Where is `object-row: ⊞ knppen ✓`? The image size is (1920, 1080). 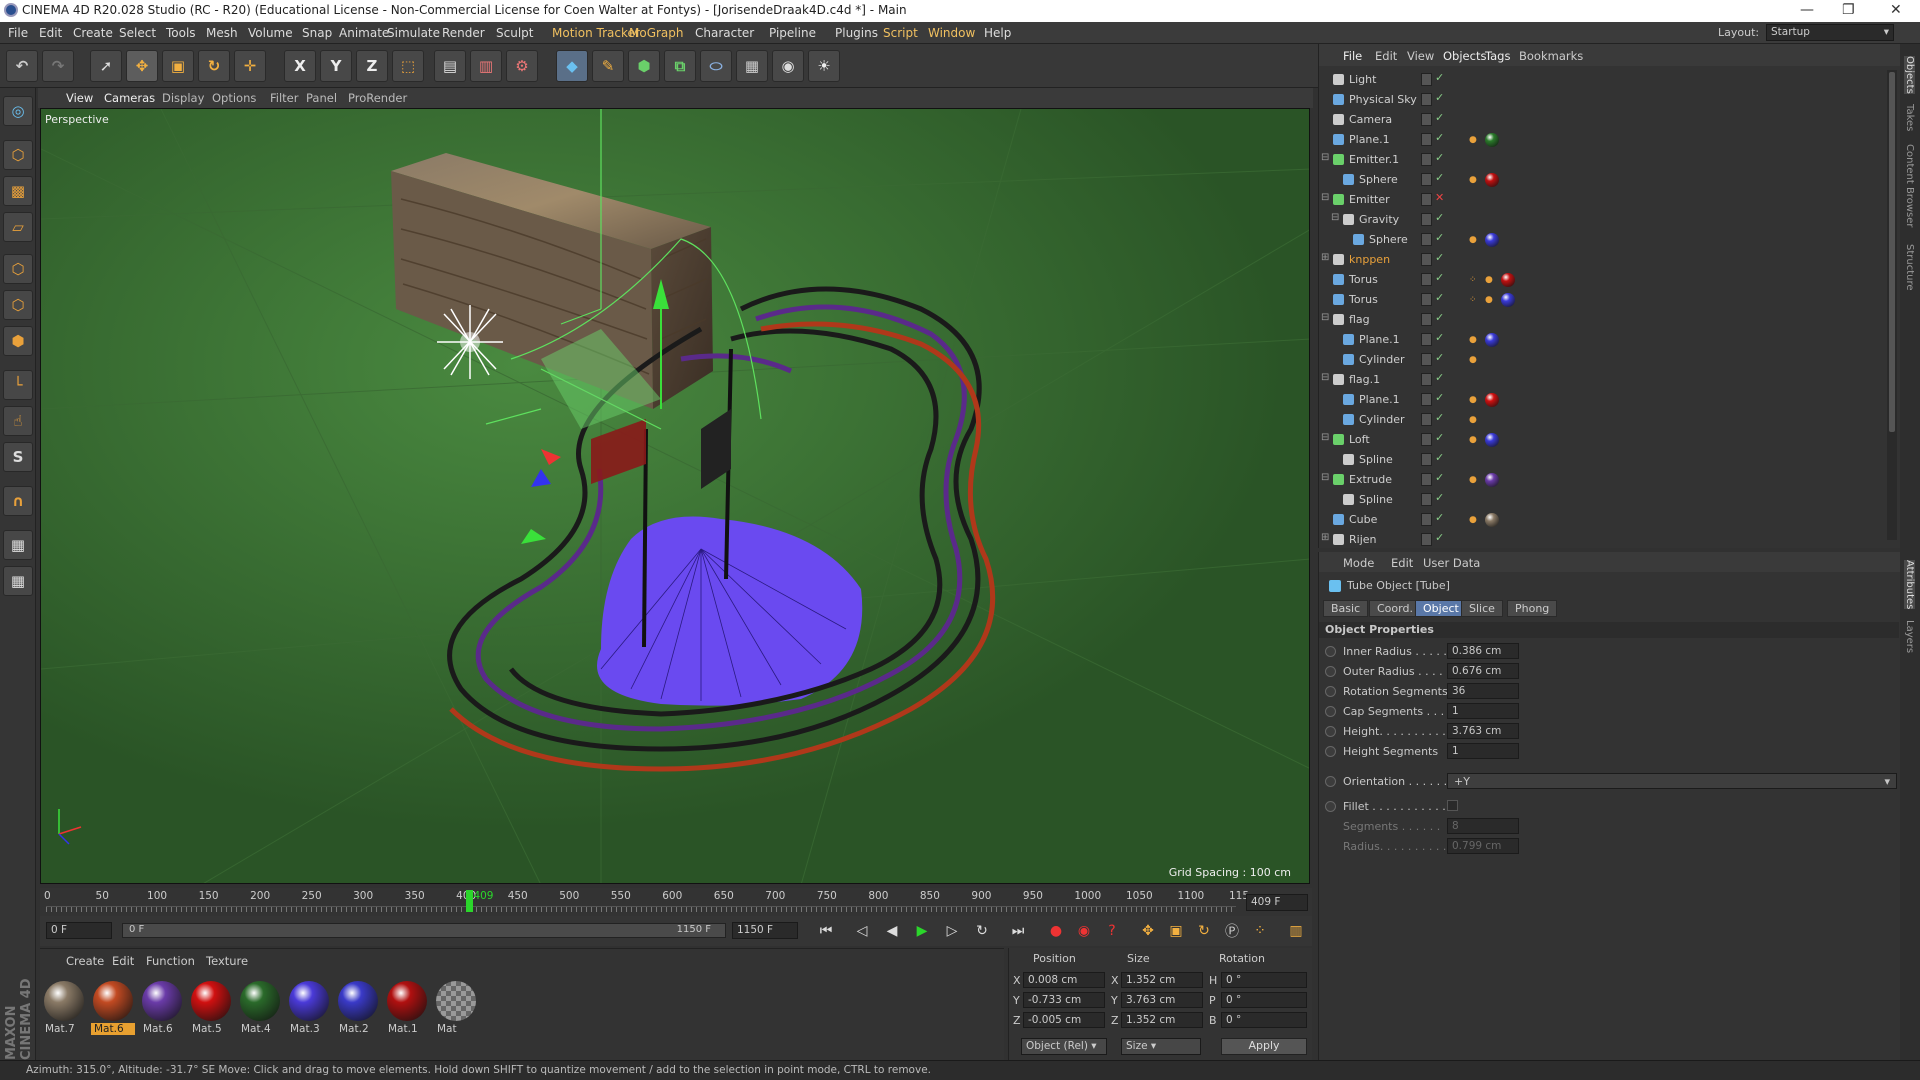 object-row: ⊞ knppen ✓ is located at coordinates (1601, 260).